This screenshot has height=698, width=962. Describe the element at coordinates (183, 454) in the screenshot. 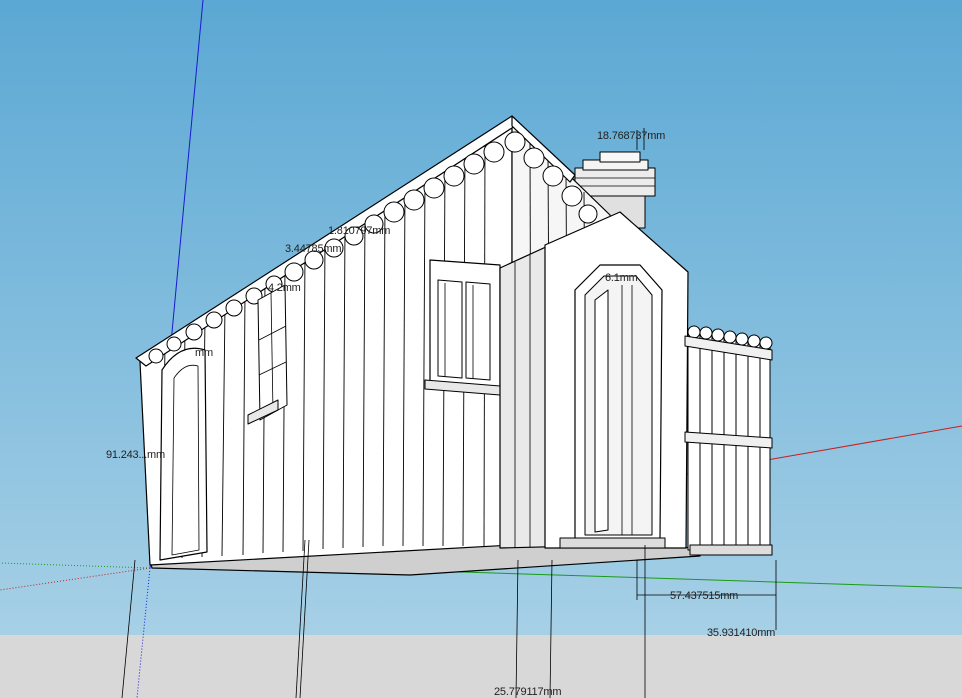

I see `left-door` at that location.